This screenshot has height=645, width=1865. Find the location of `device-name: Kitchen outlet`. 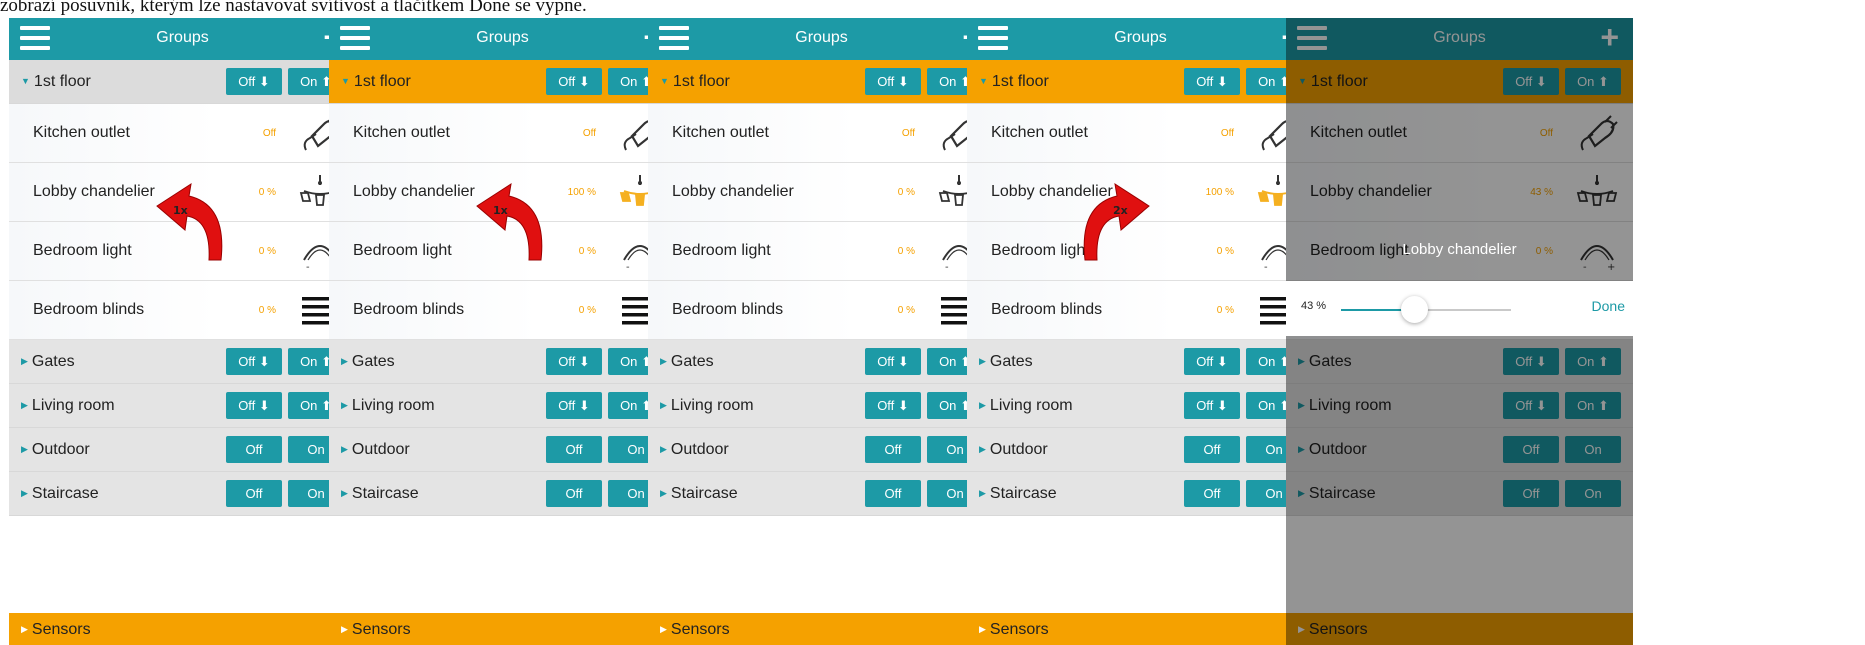

device-name: Kitchen outlet is located at coordinates (401, 132).